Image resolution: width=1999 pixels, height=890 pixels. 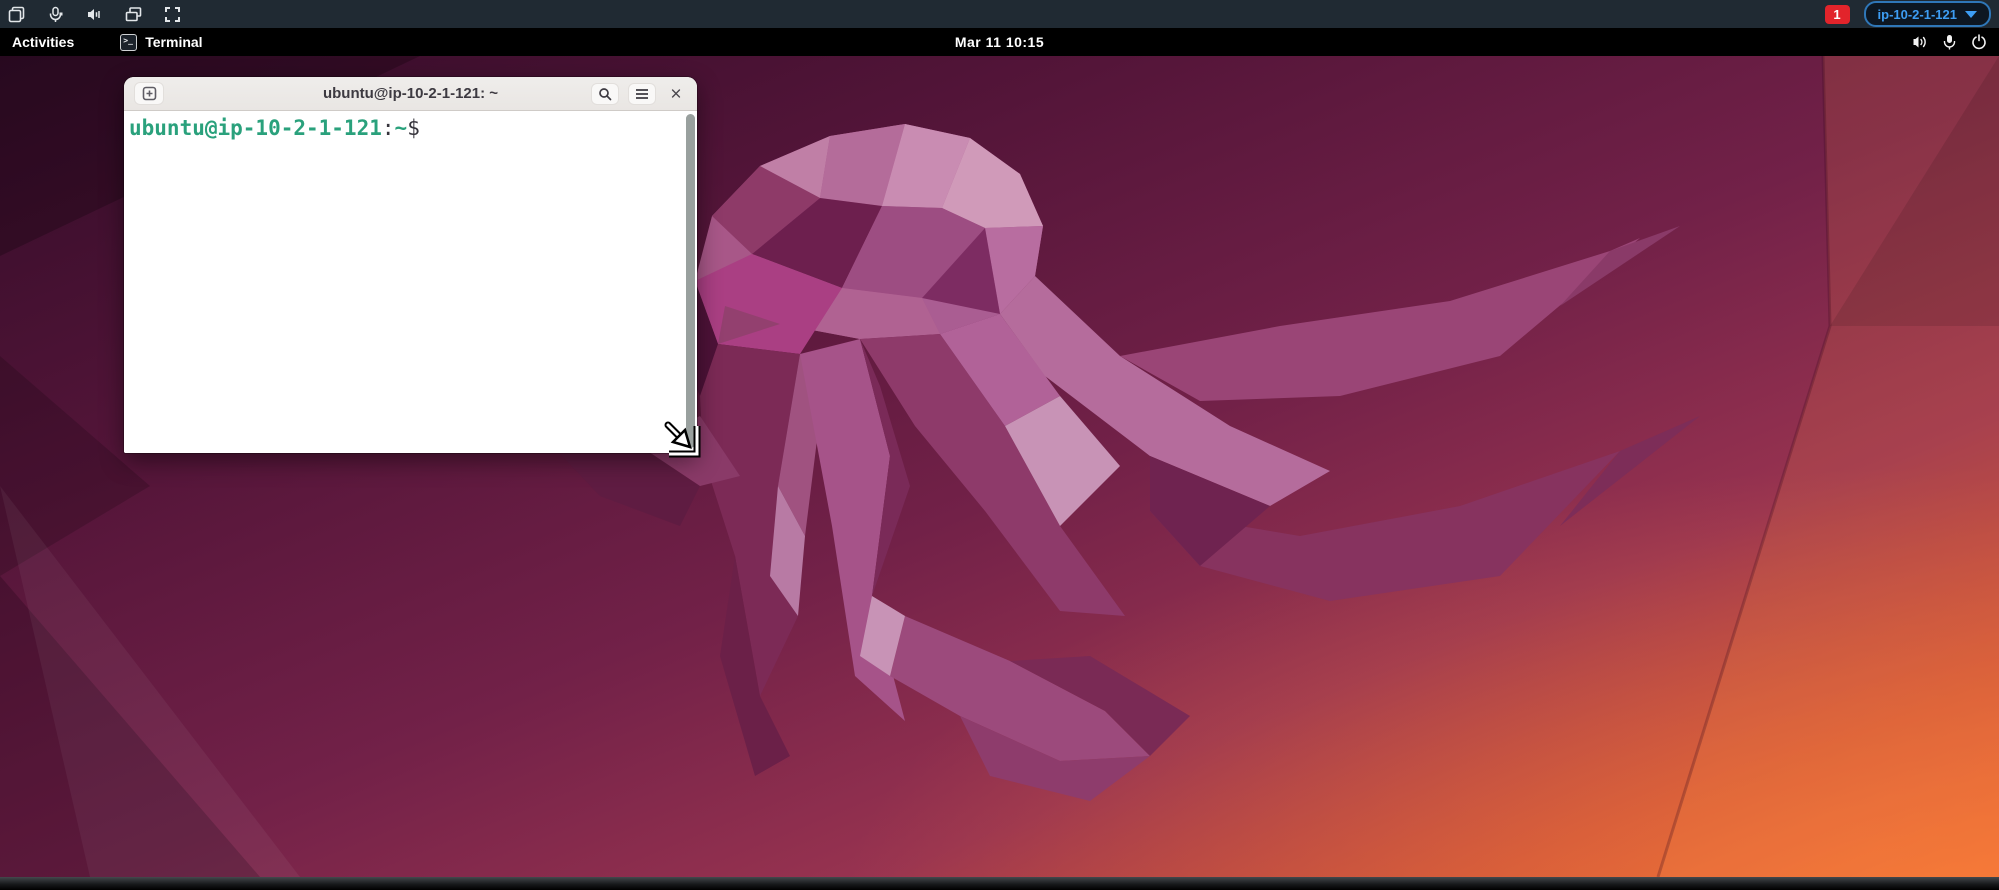 I want to click on terminal-titlebar: ubuntu@ip-10-2-1-121: ~, so click(x=410, y=94).